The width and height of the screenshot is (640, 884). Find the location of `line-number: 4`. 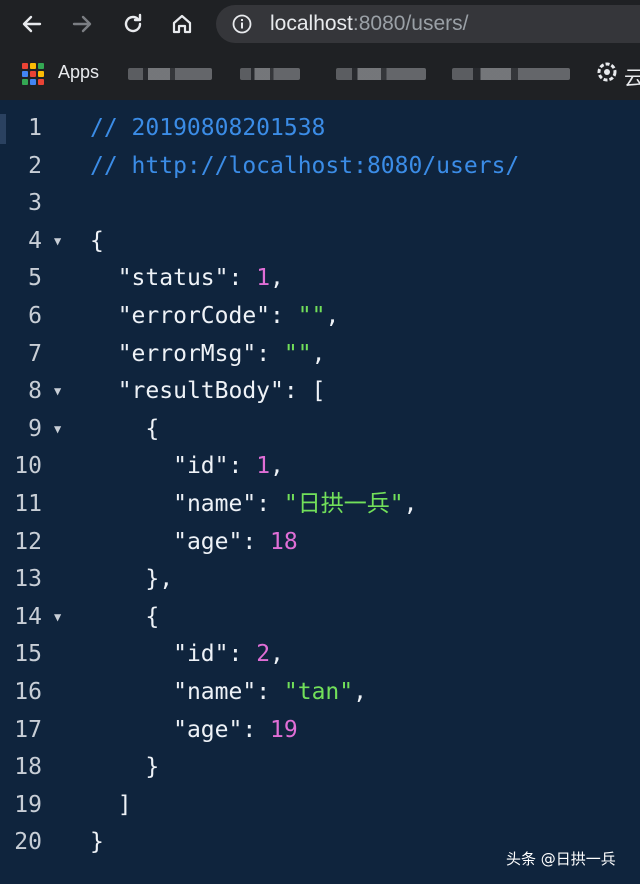

line-number: 4 is located at coordinates (35, 240).